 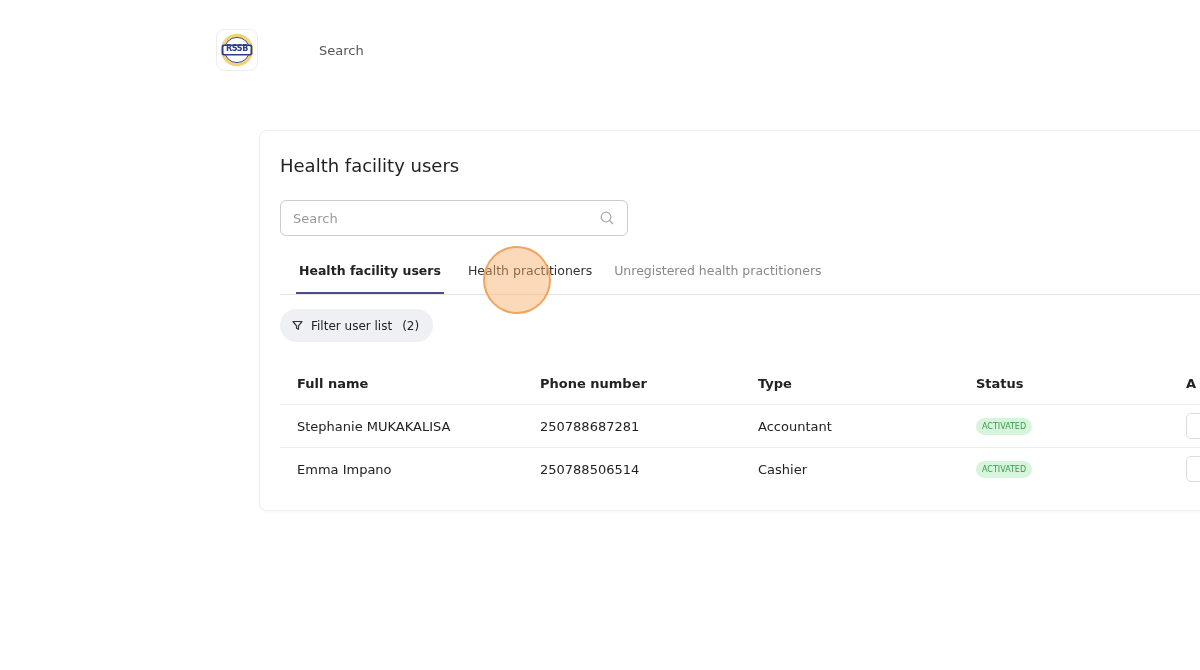 What do you see at coordinates (374, 426) in the screenshot?
I see `table-cell-text: Stephanie MUKAKALISA` at bounding box center [374, 426].